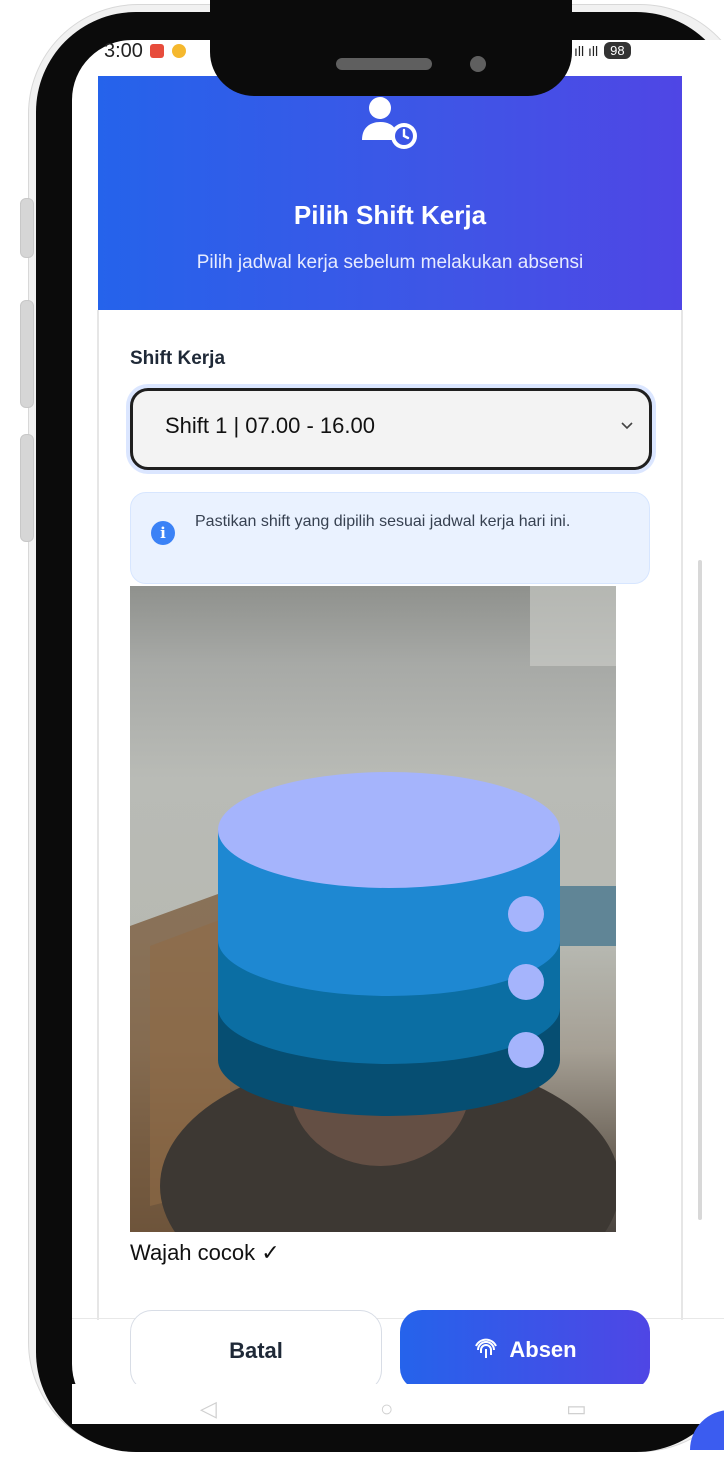 The image size is (724, 1457). What do you see at coordinates (398, 1404) in the screenshot?
I see `system-nav-bar` at bounding box center [398, 1404].